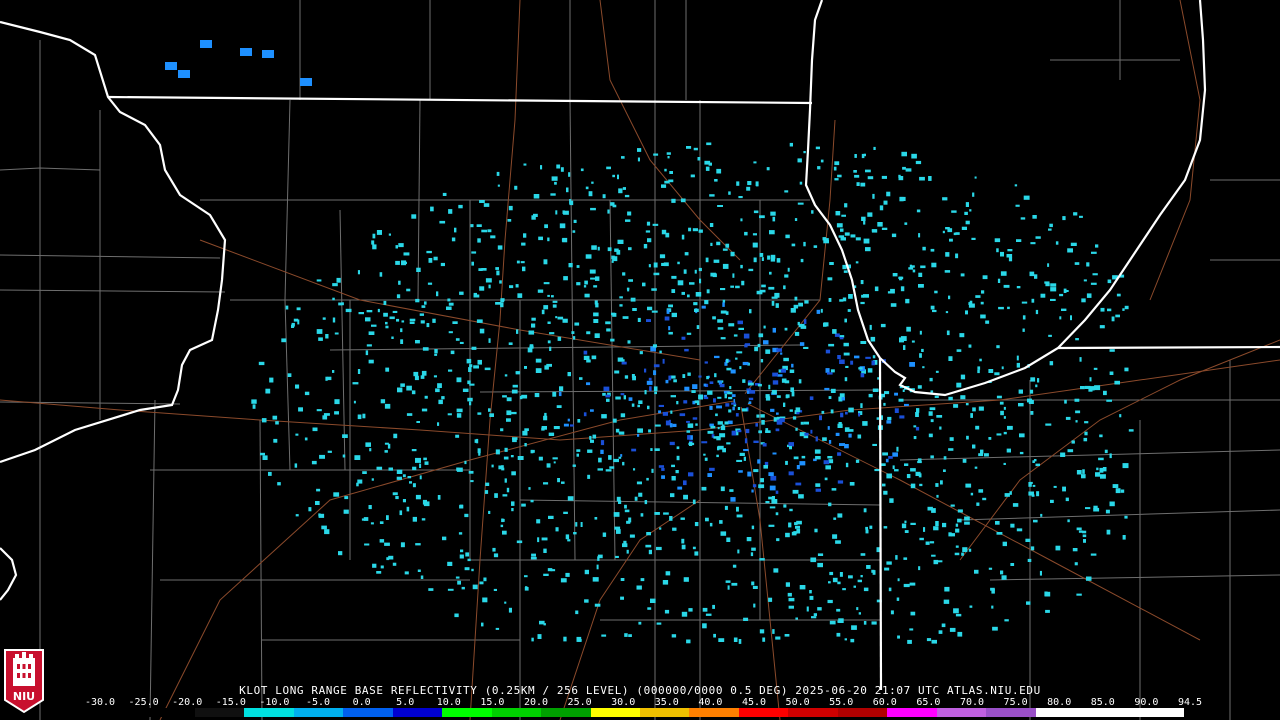 This screenshot has height=720, width=1280. I want to click on scale-tick: -20.0, so click(187, 702).